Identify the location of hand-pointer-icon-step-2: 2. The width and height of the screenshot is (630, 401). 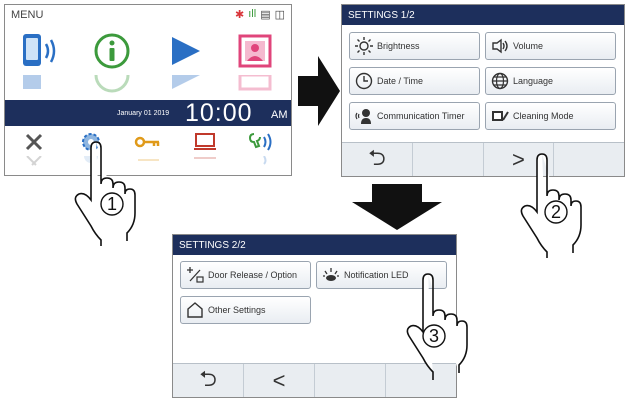
(551, 205).